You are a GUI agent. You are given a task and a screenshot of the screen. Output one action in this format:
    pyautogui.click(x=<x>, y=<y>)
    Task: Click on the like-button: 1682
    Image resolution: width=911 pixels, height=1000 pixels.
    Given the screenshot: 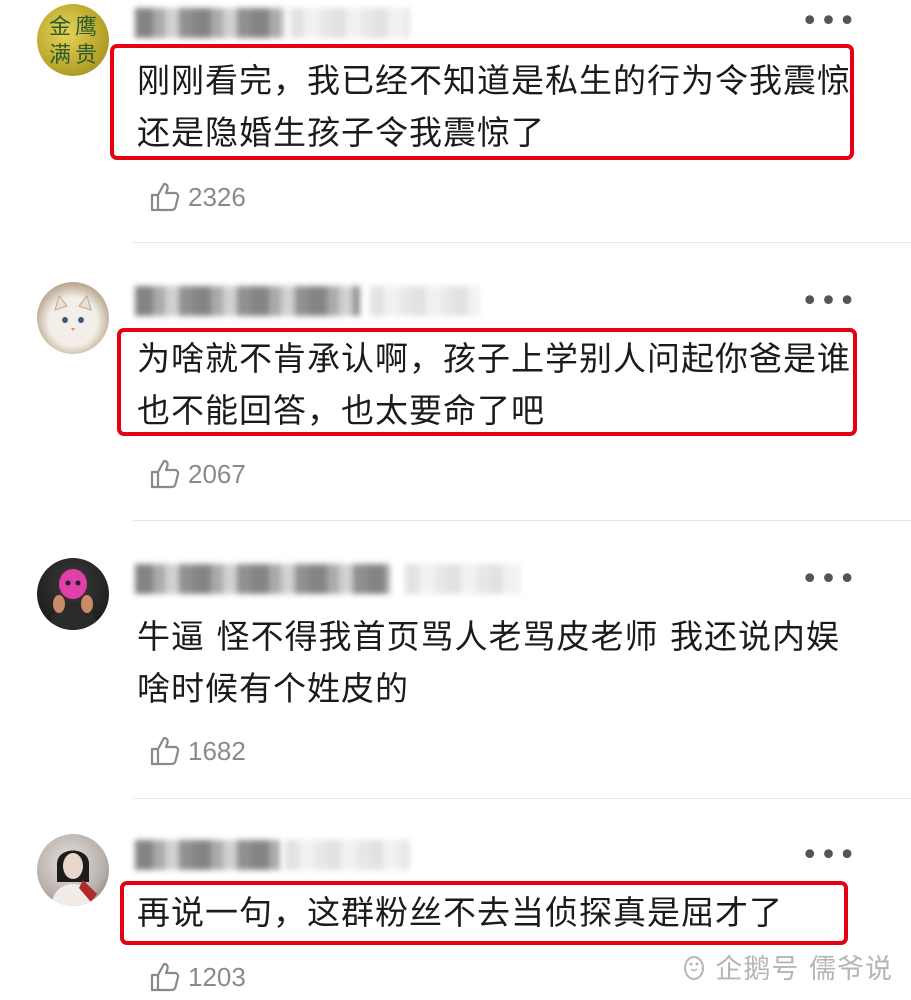 What is the action you would take?
    pyautogui.click(x=197, y=751)
    